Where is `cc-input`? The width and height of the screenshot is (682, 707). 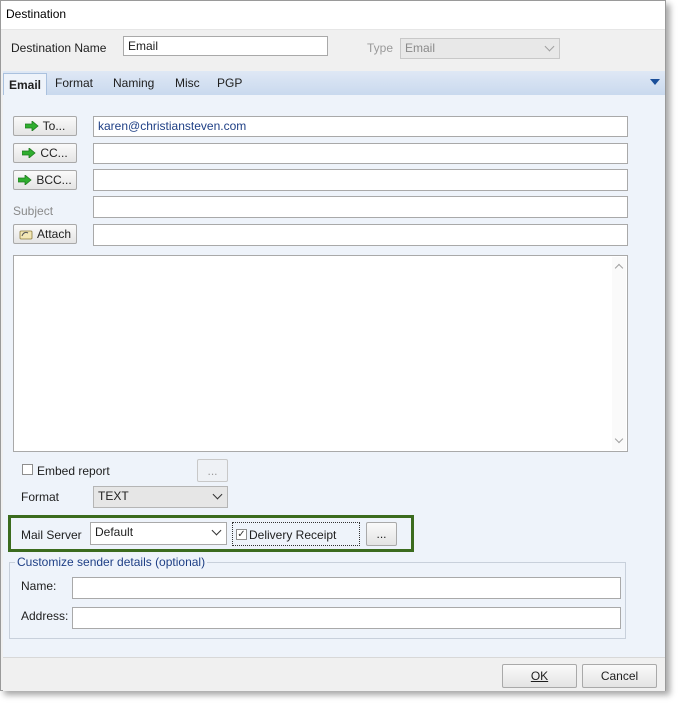 cc-input is located at coordinates (360, 153).